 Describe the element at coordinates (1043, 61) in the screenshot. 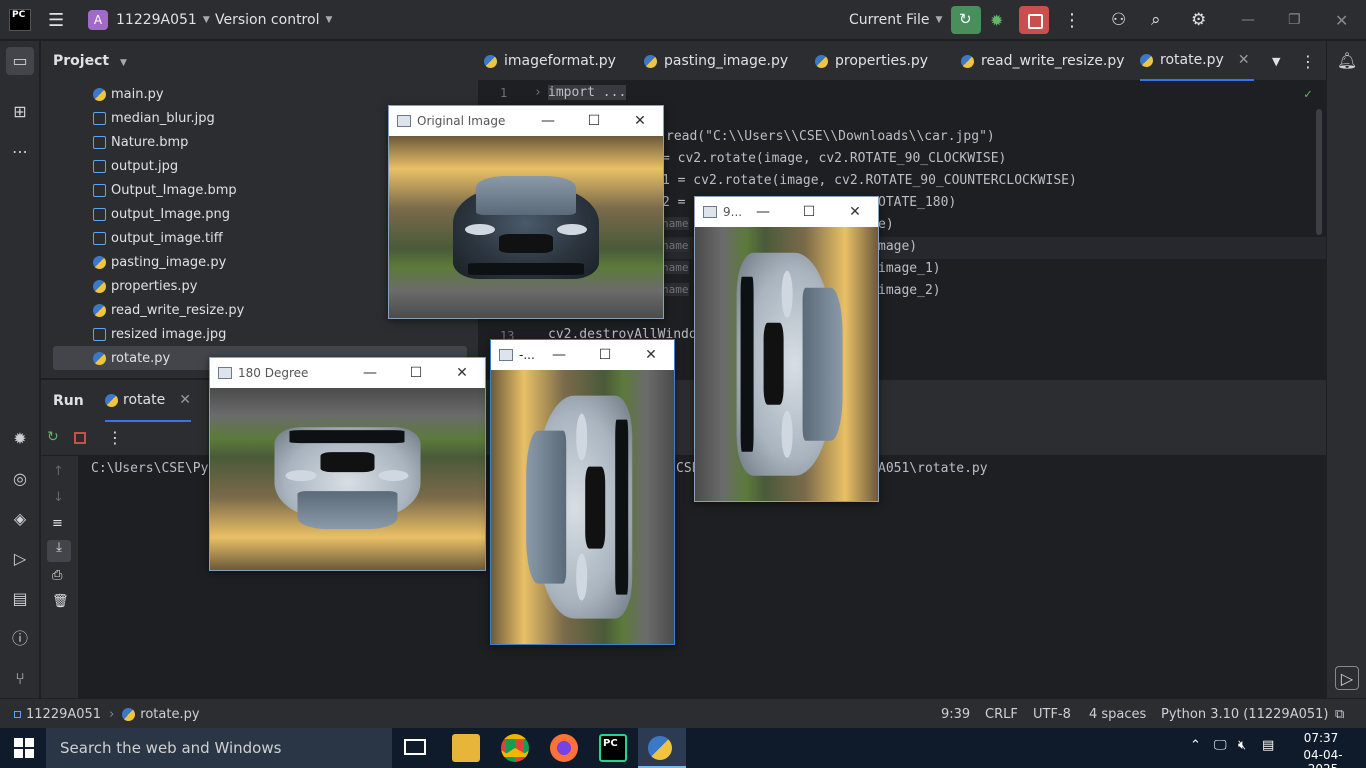

I see `tab-read-write-resize: read_write_resize.py` at that location.